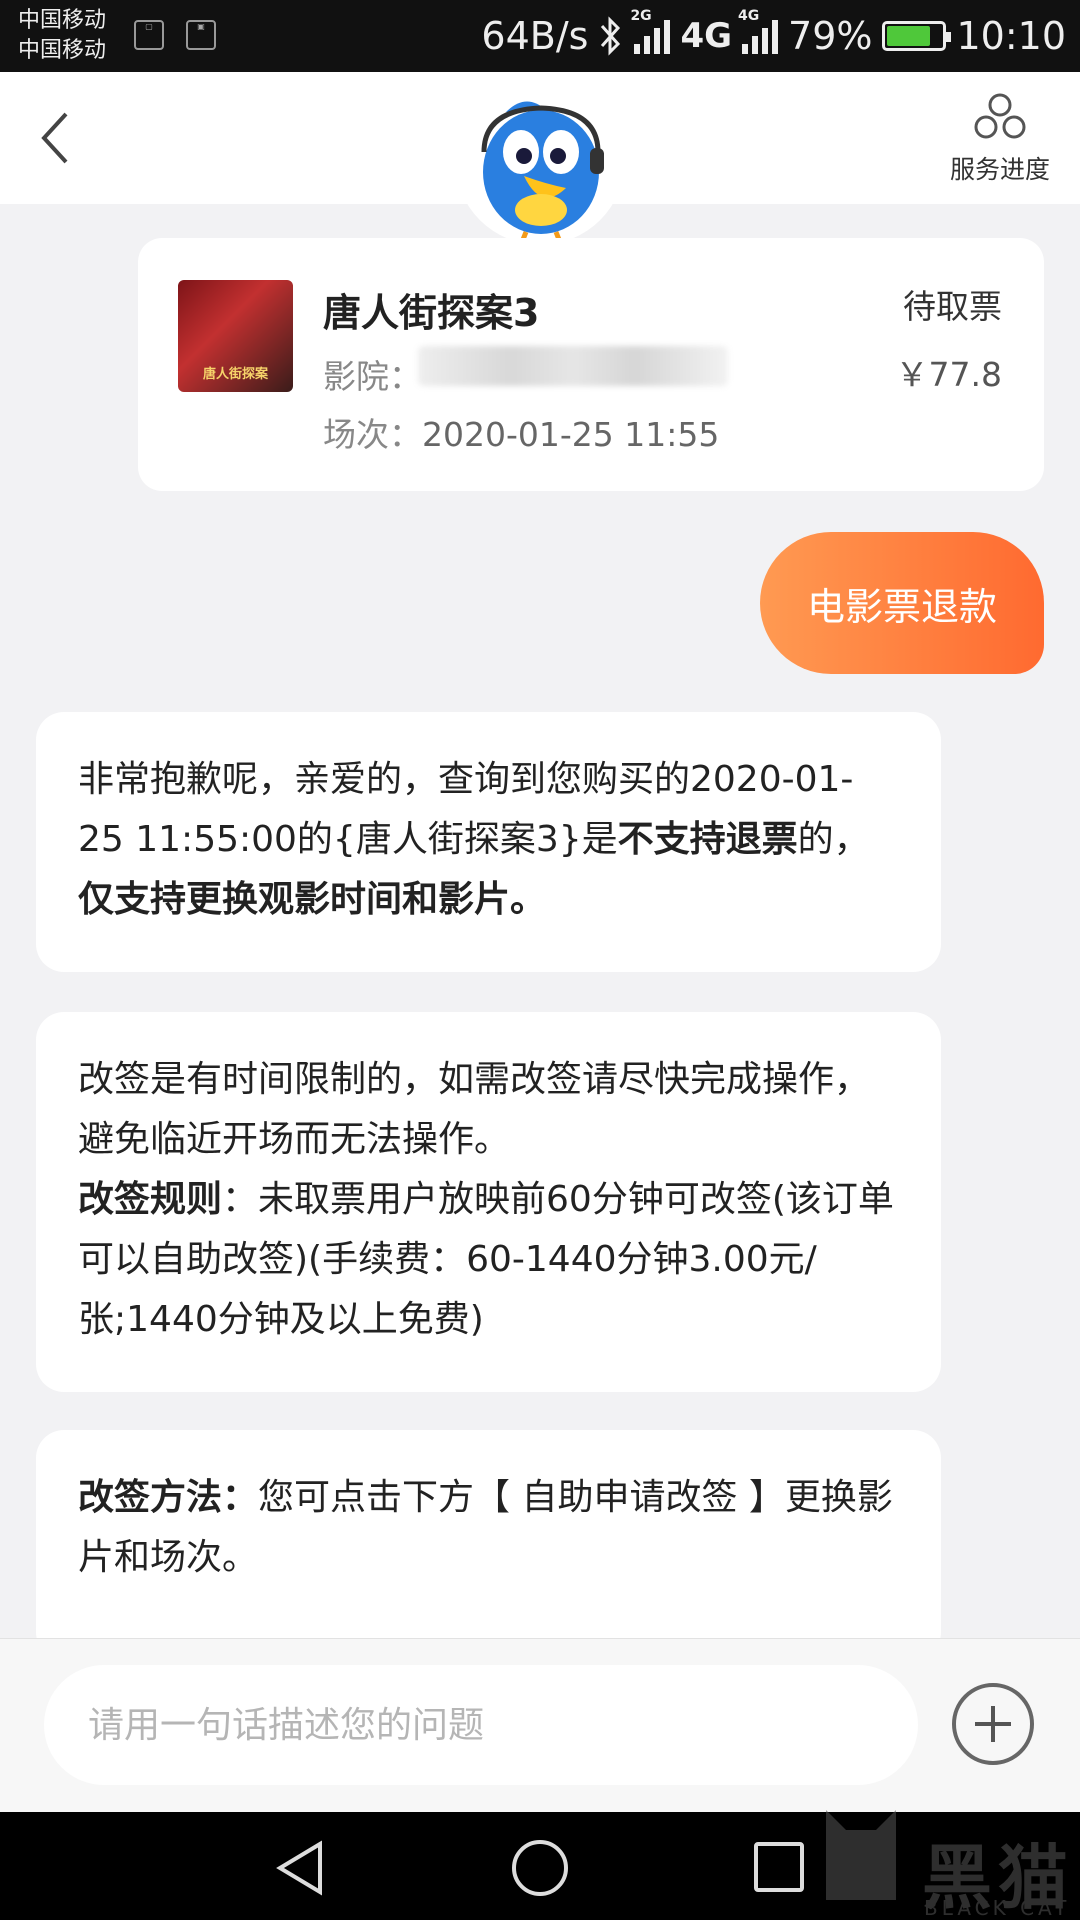 The height and width of the screenshot is (1920, 1080). I want to click on status-bar: 中国移动 中国移动 ▢ ▣ 64B/s 2G 4G 4G 79% 10:10, so click(540, 36).